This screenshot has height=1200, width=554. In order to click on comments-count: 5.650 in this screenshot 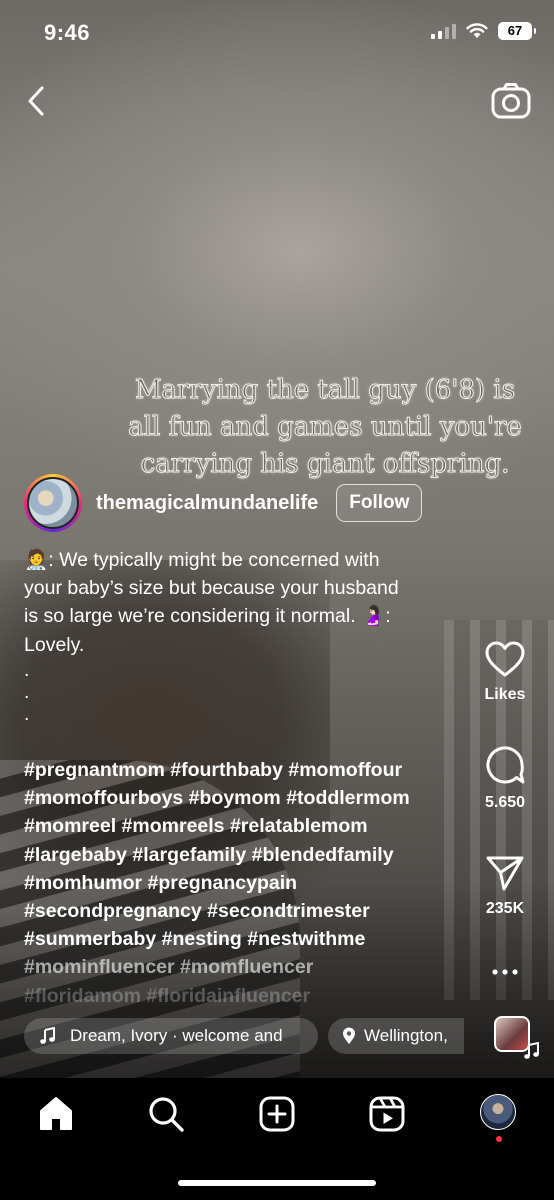, I will do `click(505, 802)`.